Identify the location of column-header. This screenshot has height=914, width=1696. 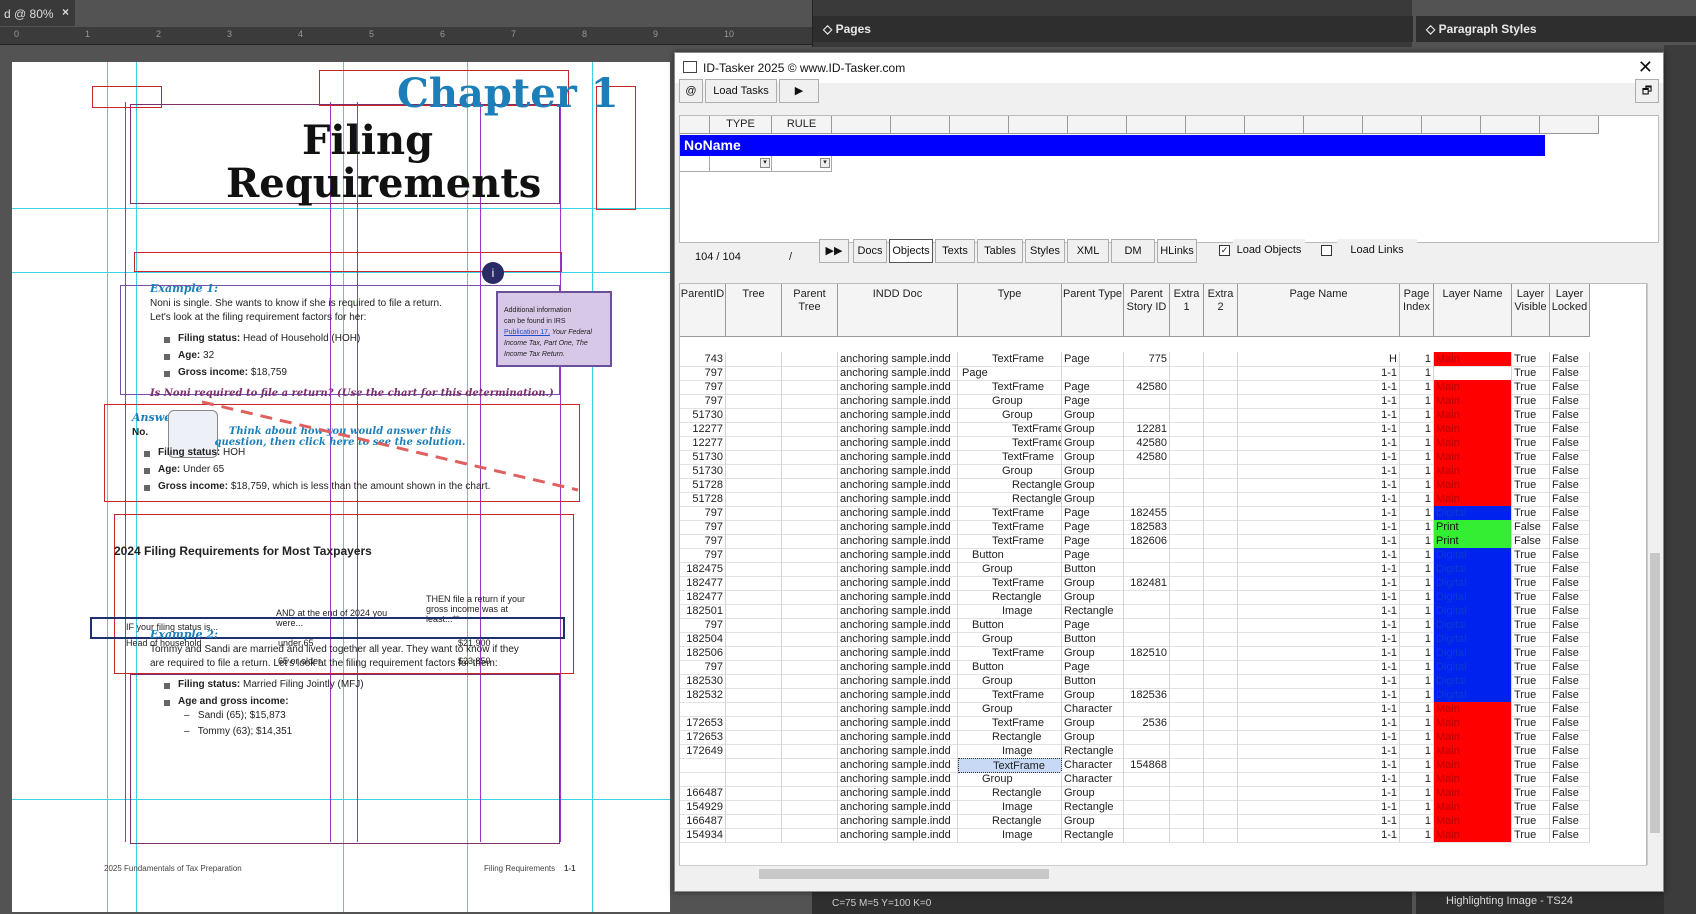
(979, 125).